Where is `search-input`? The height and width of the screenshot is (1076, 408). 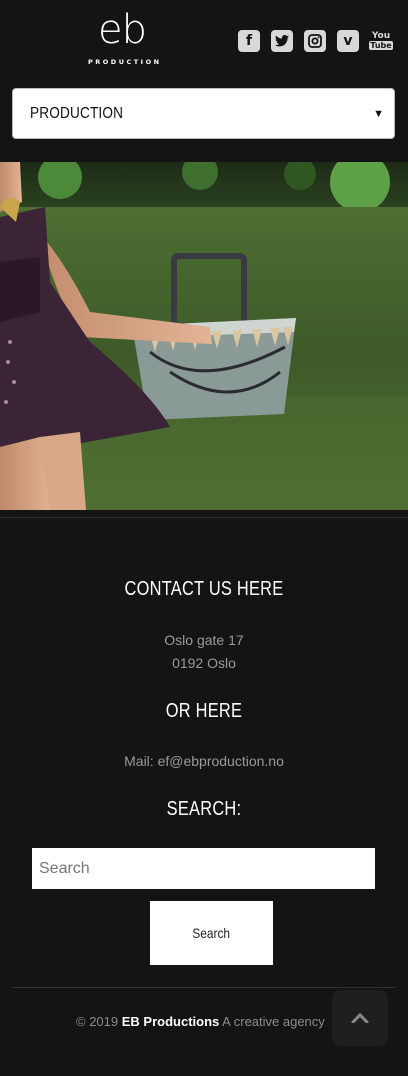
search-input is located at coordinates (203, 868).